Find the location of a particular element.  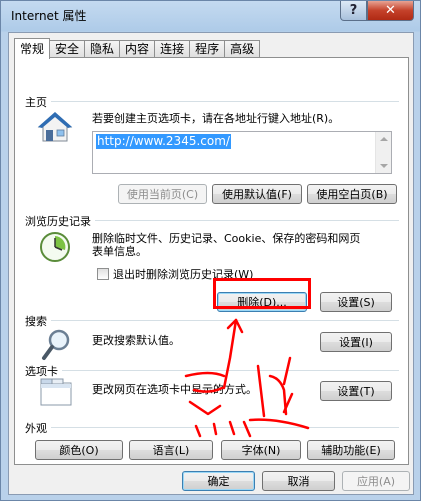

tabs-settings-button: 设置(T) is located at coordinates (356, 391).